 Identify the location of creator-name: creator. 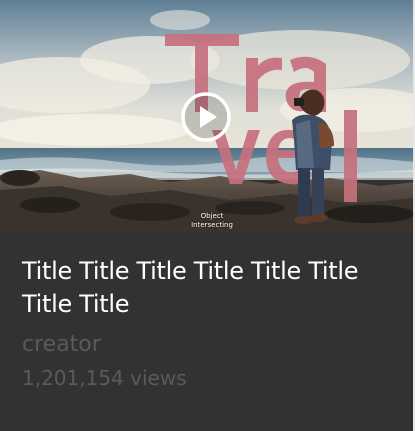
(61, 345).